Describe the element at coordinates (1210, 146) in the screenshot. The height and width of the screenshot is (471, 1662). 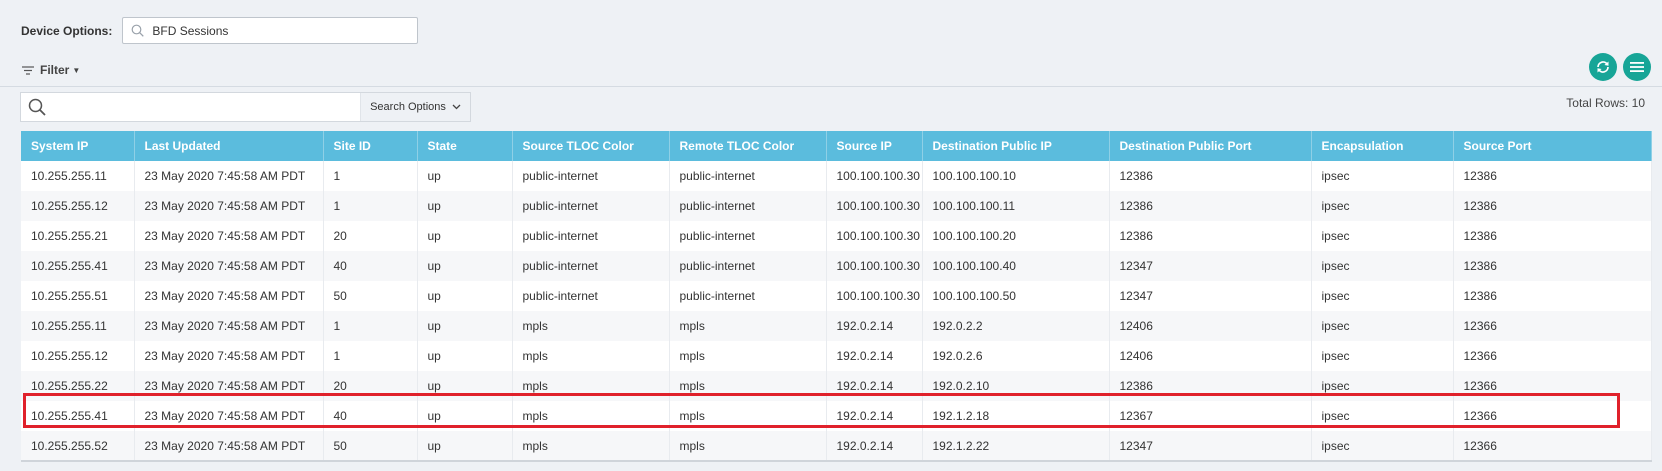
I see `column-header-destination-public-port: Destination Public Port` at that location.